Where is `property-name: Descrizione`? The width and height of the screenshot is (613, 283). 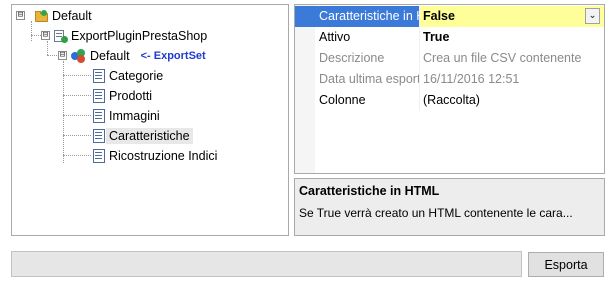
property-name: Descrizione is located at coordinates (357, 58).